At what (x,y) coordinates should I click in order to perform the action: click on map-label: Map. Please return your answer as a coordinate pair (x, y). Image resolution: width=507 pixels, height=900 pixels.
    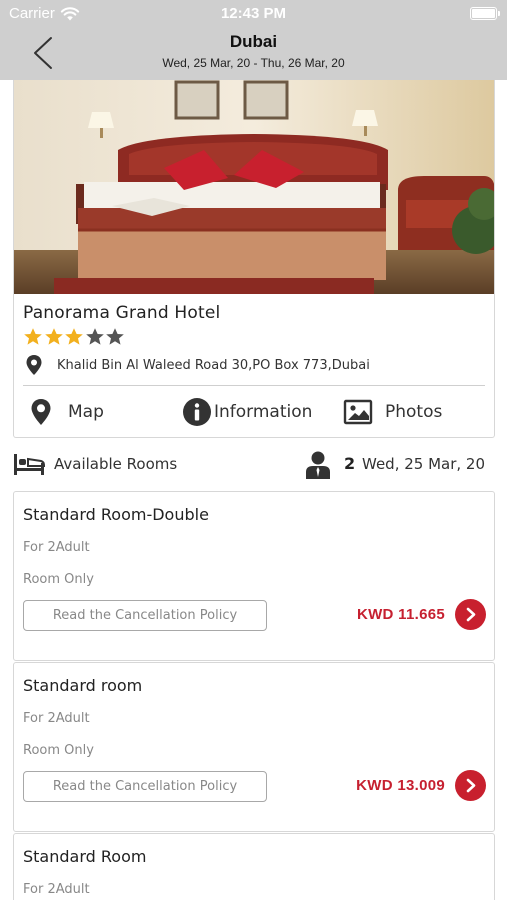
    Looking at the image, I should click on (86, 412).